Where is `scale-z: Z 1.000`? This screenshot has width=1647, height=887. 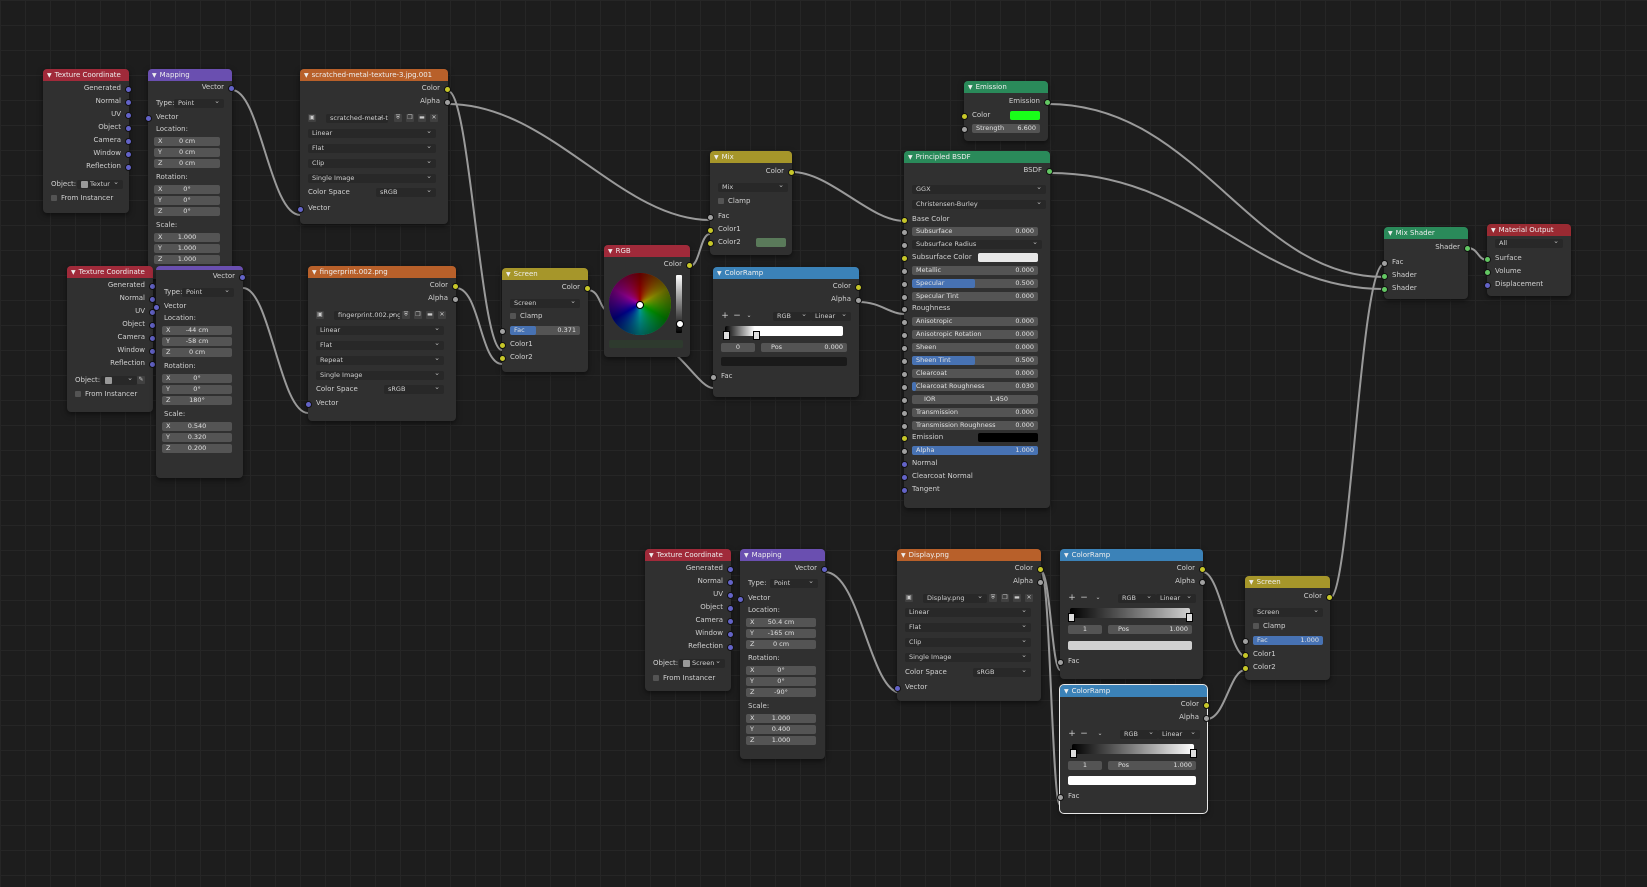
scale-z: Z 1.000 is located at coordinates (781, 740).